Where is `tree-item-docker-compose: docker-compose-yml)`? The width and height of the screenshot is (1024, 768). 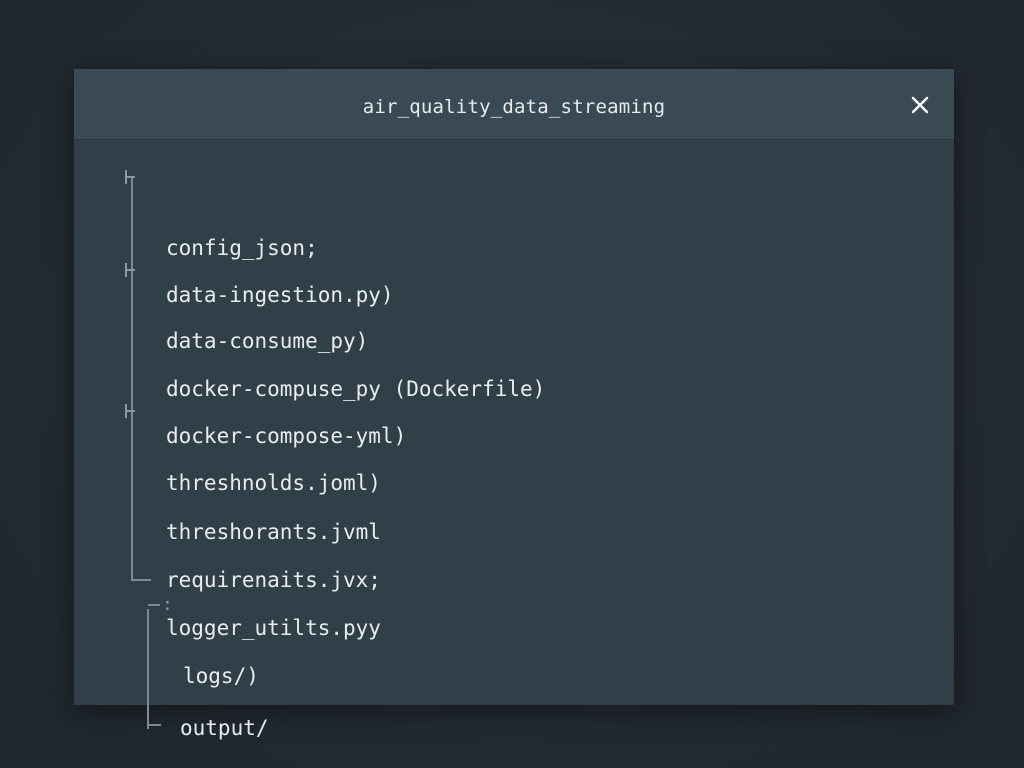
tree-item-docker-compose: docker-compose-yml) is located at coordinates (286, 436).